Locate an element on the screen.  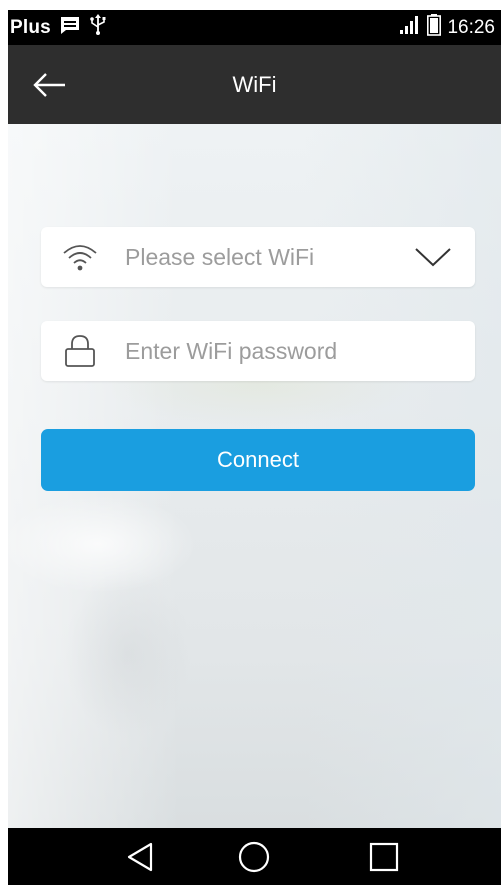
home-circle-icon is located at coordinates (254, 857).